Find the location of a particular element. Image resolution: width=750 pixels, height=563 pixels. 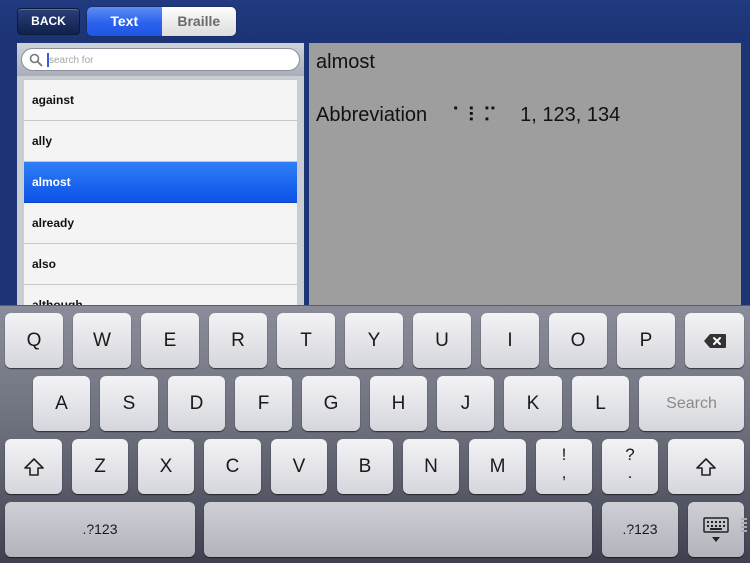

key-b: B is located at coordinates (365, 466).